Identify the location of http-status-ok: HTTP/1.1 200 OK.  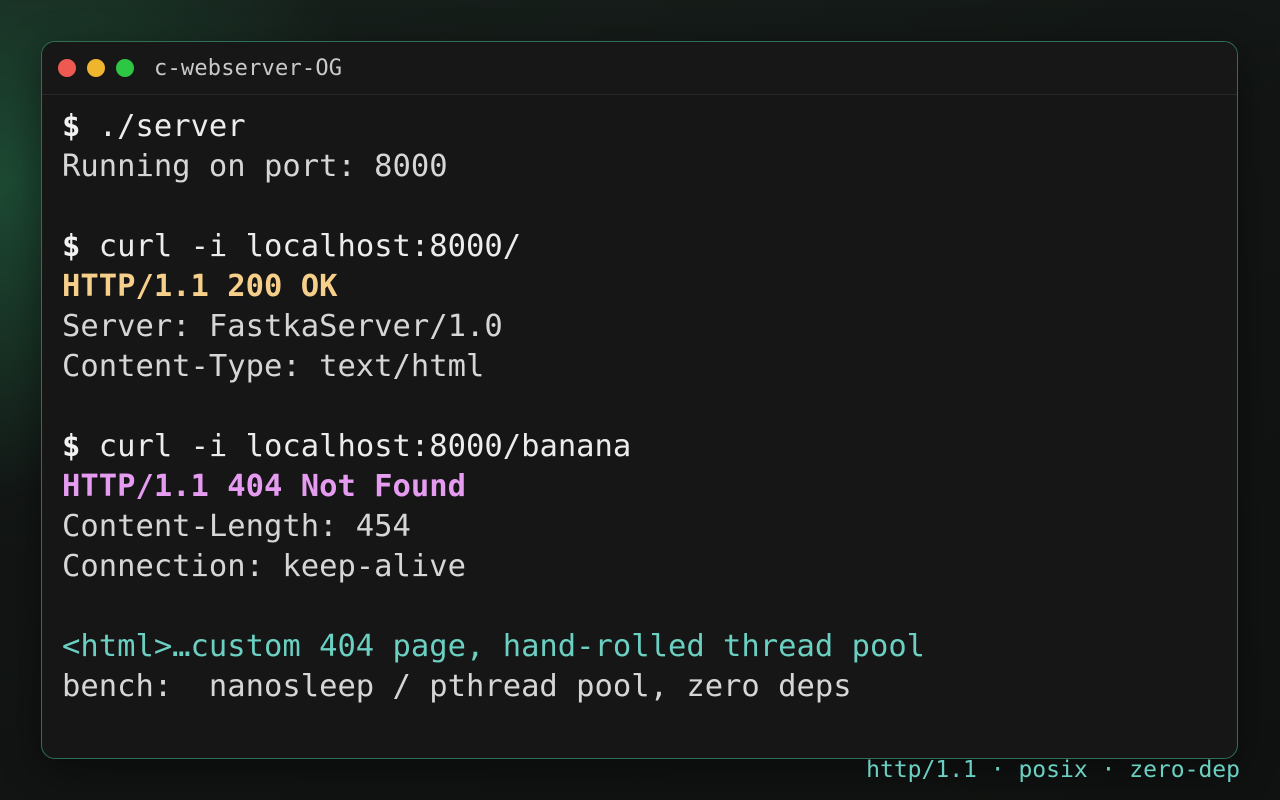
(200, 286).